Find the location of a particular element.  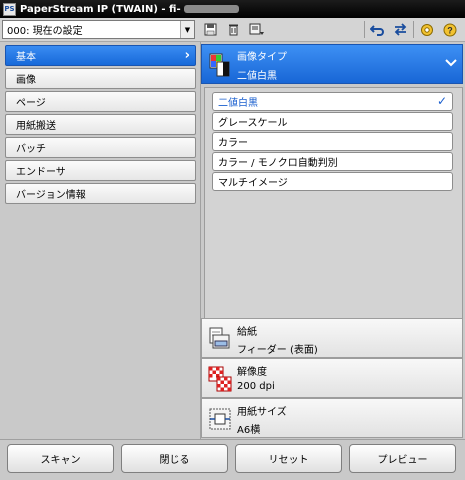

reset-button: リセット is located at coordinates (288, 458).